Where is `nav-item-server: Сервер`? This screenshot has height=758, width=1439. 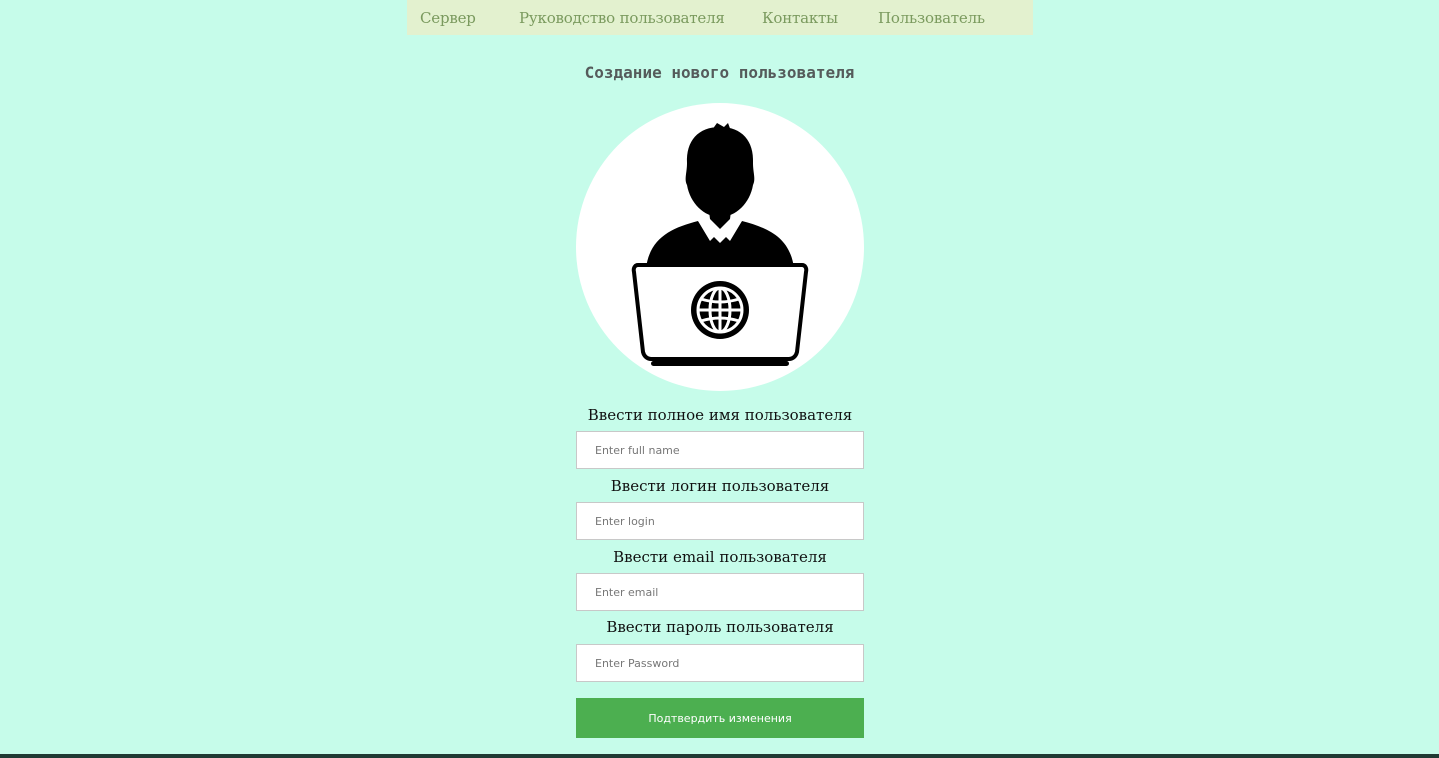
nav-item-server: Сервер is located at coordinates (448, 18).